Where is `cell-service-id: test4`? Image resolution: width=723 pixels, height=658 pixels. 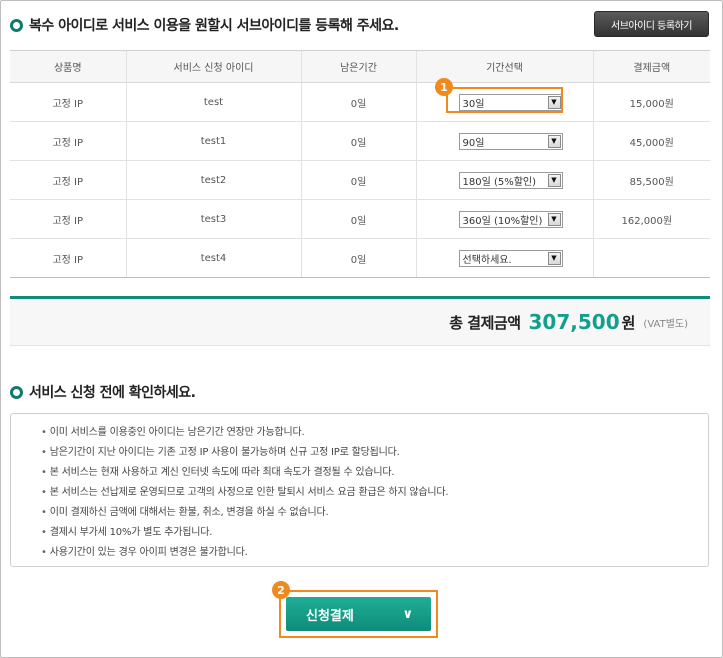
cell-service-id: test4 is located at coordinates (213, 258).